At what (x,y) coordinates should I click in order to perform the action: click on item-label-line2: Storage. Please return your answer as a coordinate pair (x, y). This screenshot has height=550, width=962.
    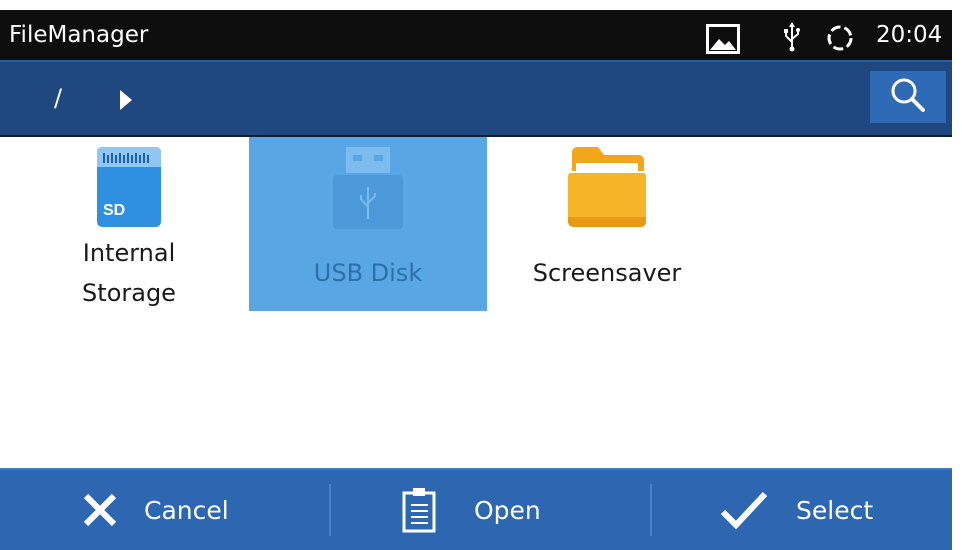
    Looking at the image, I should click on (129, 293).